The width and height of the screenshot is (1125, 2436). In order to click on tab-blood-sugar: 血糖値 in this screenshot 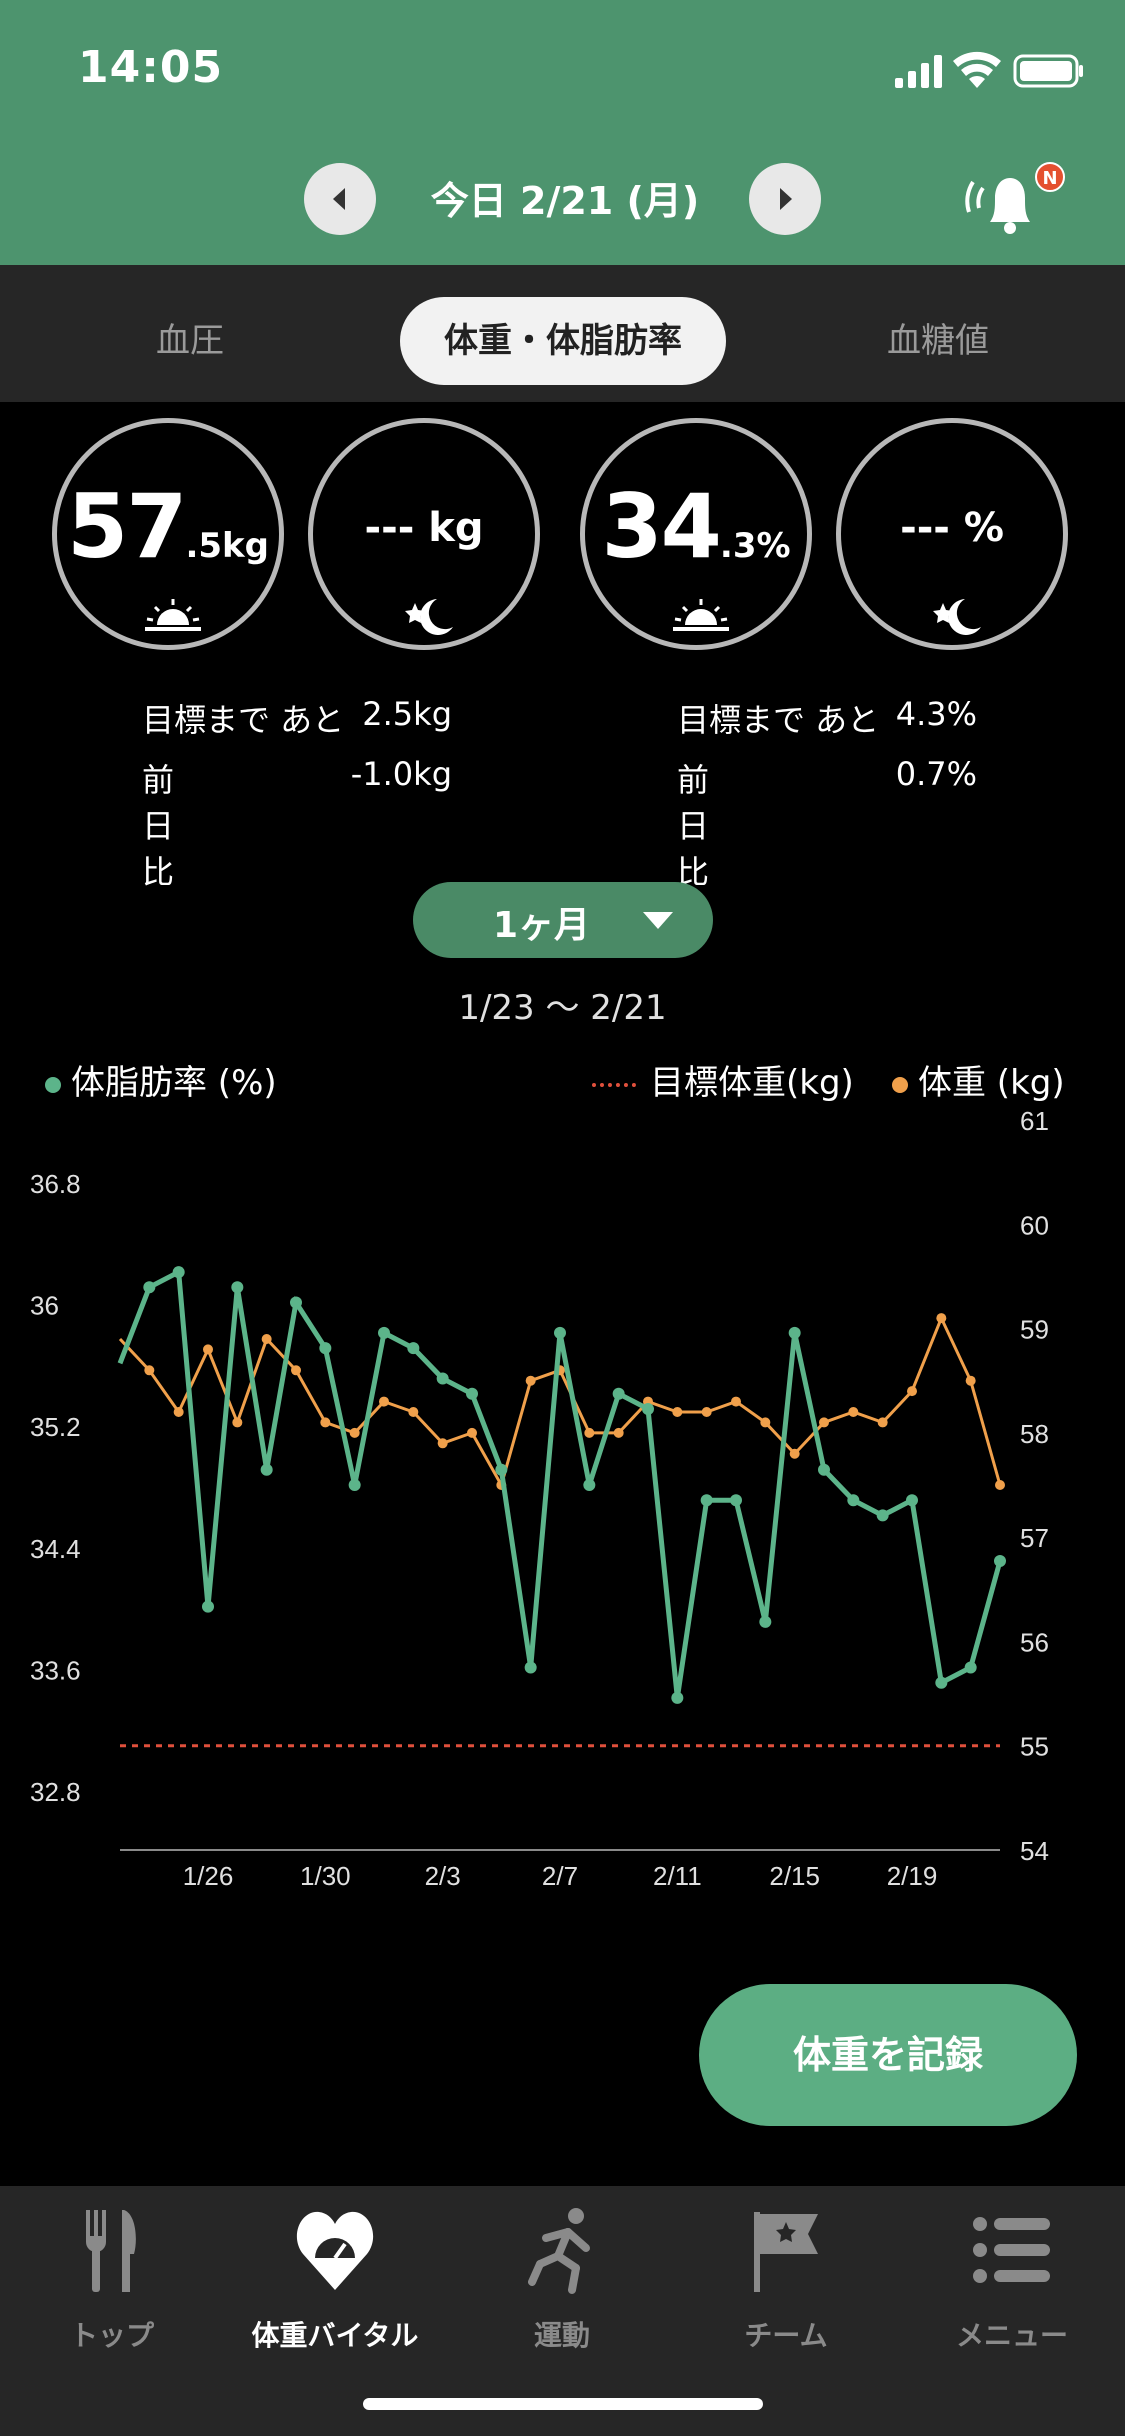, I will do `click(938, 341)`.